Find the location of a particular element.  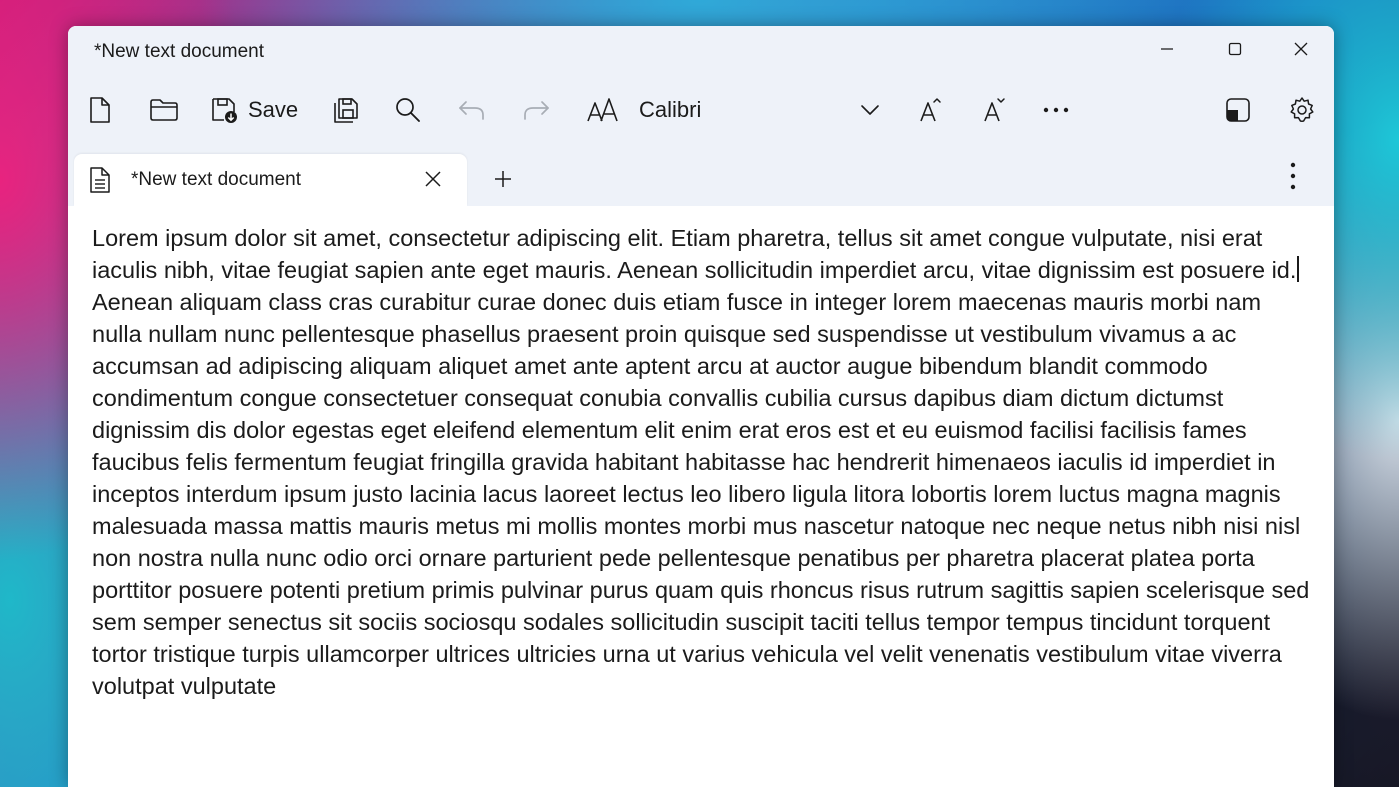

save-icon is located at coordinates (224, 110).